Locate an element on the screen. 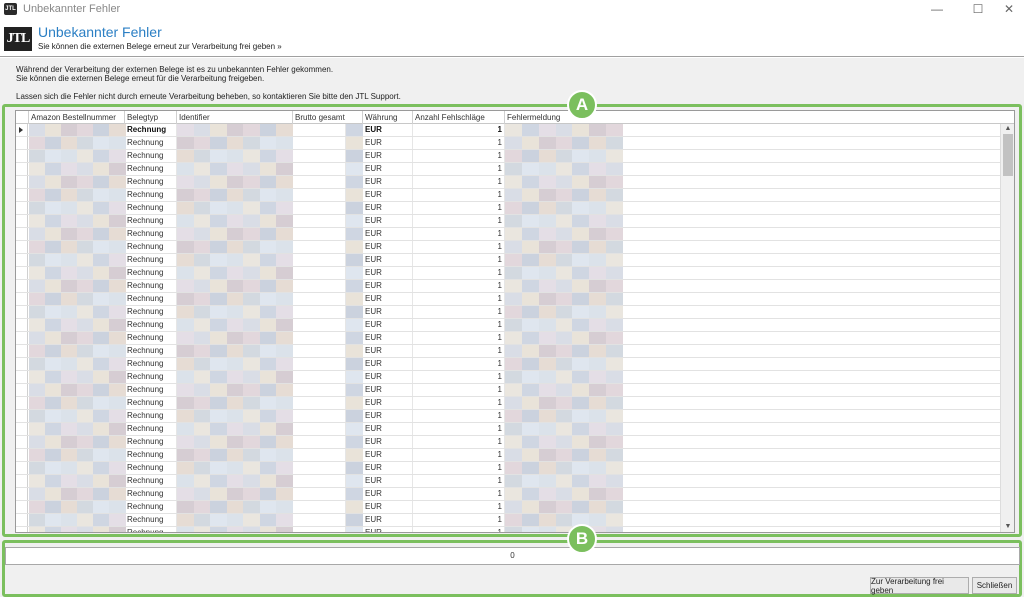  col-document-type: Belegtyp is located at coordinates (151, 117).